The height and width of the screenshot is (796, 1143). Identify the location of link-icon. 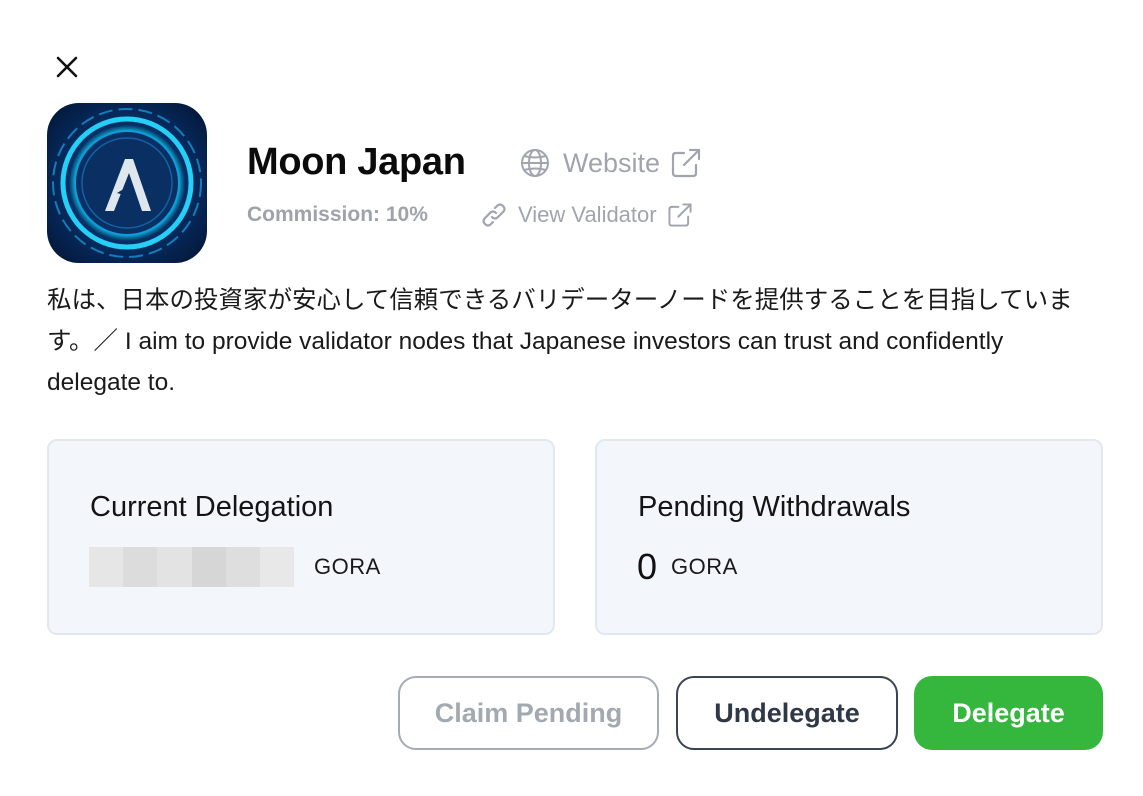
(494, 215).